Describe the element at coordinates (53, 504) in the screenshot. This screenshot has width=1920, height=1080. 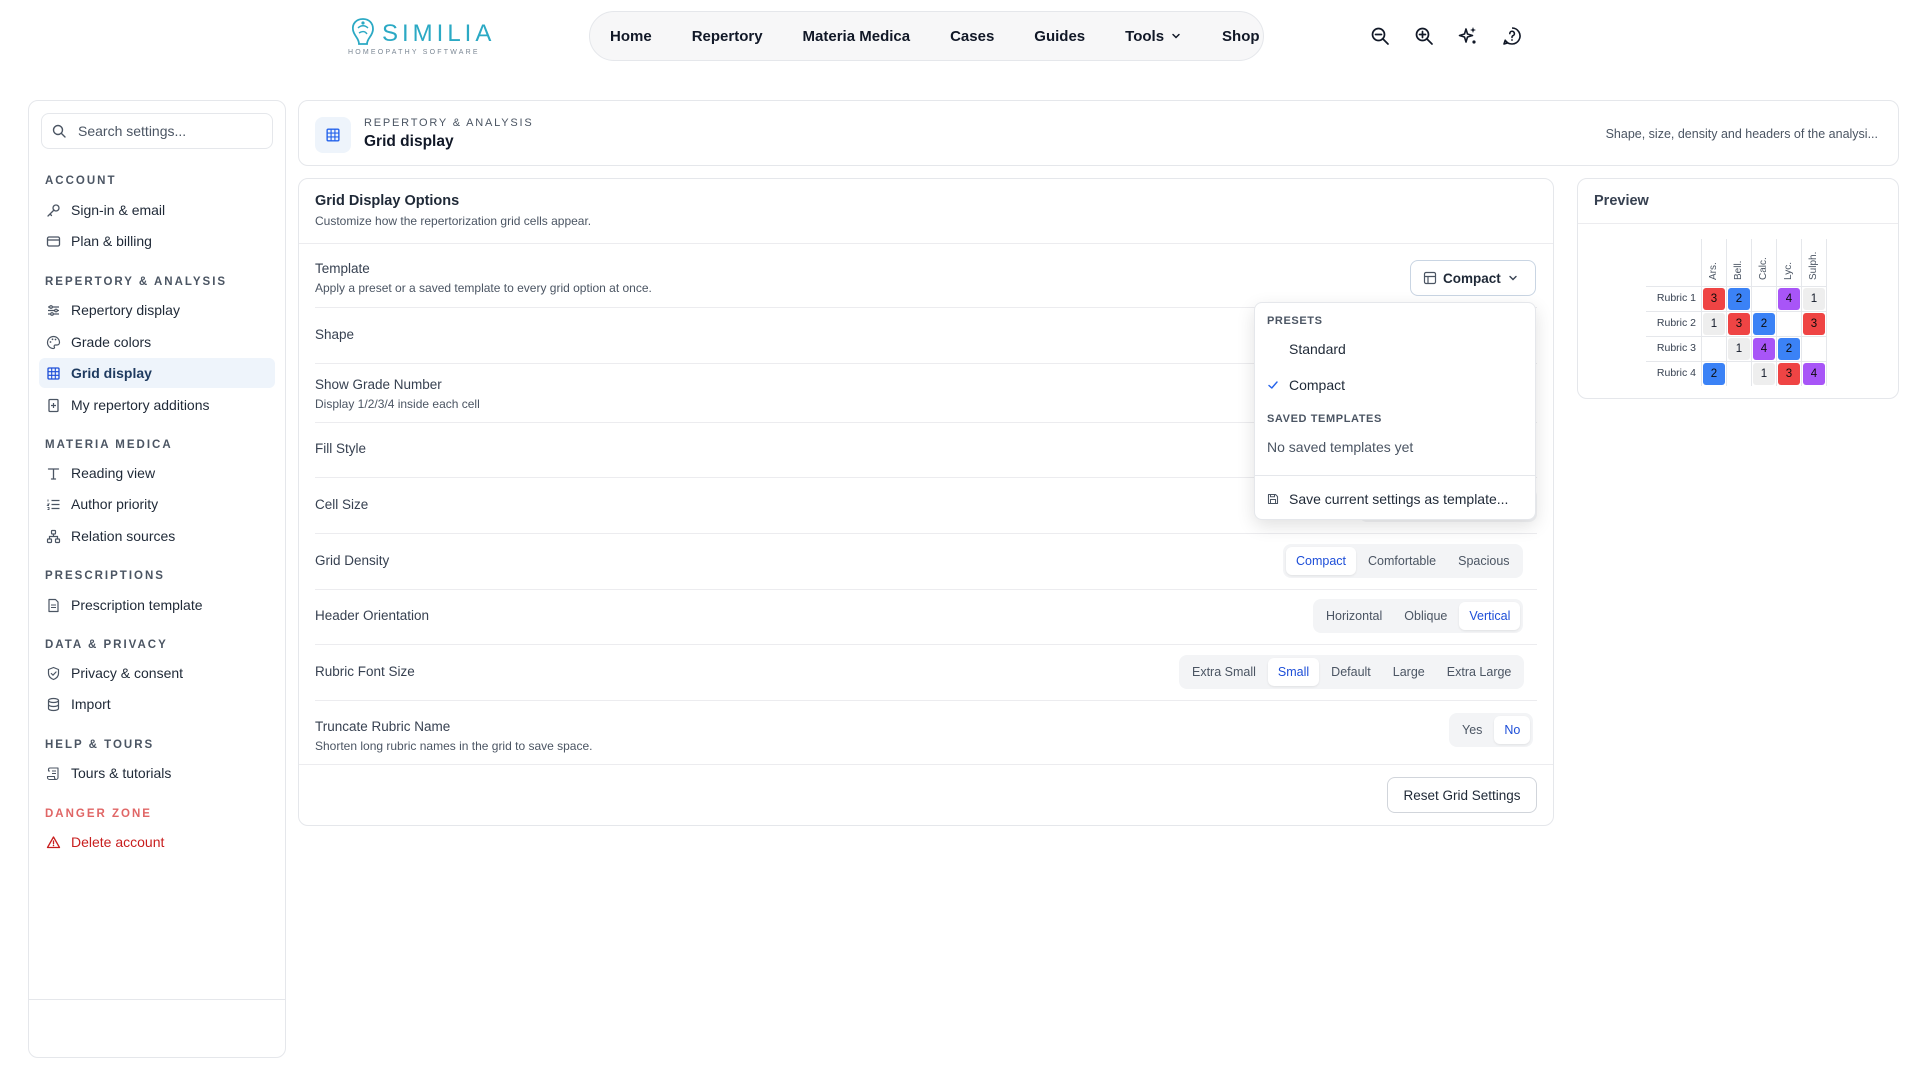
I see `list-ordered-icon` at that location.